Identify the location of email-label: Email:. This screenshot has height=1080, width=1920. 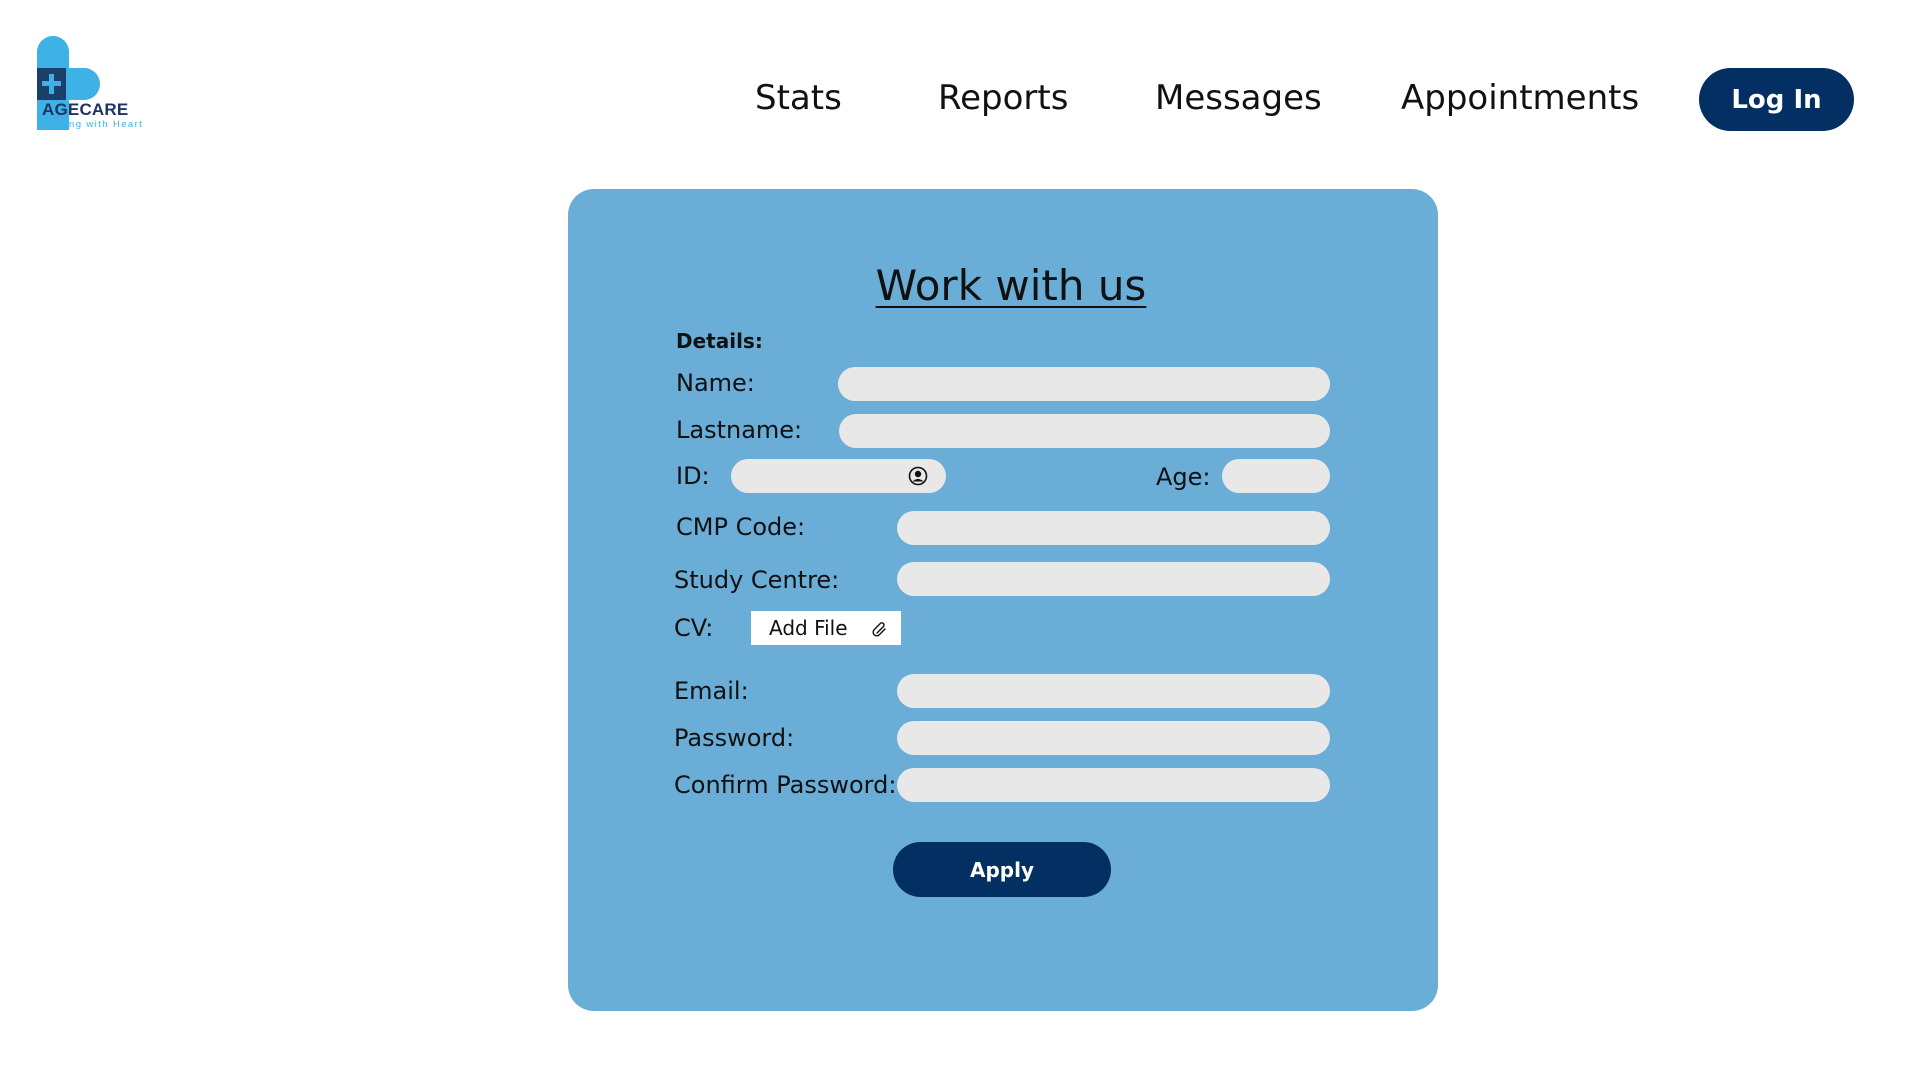
(711, 691).